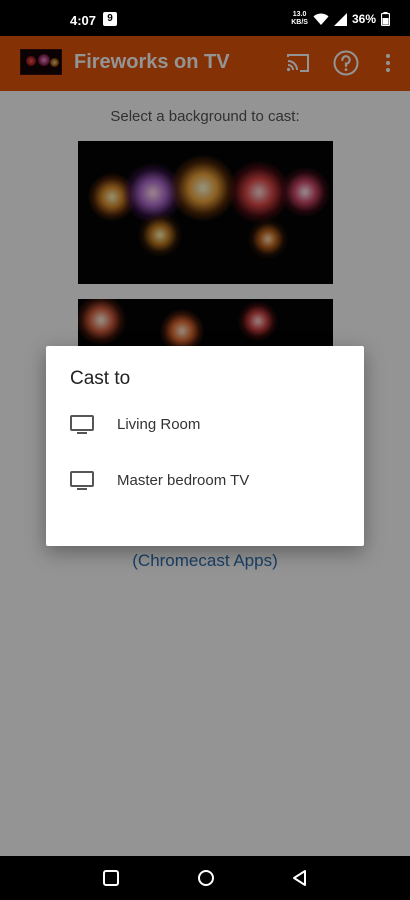  I want to click on home-icon, so click(206, 878).